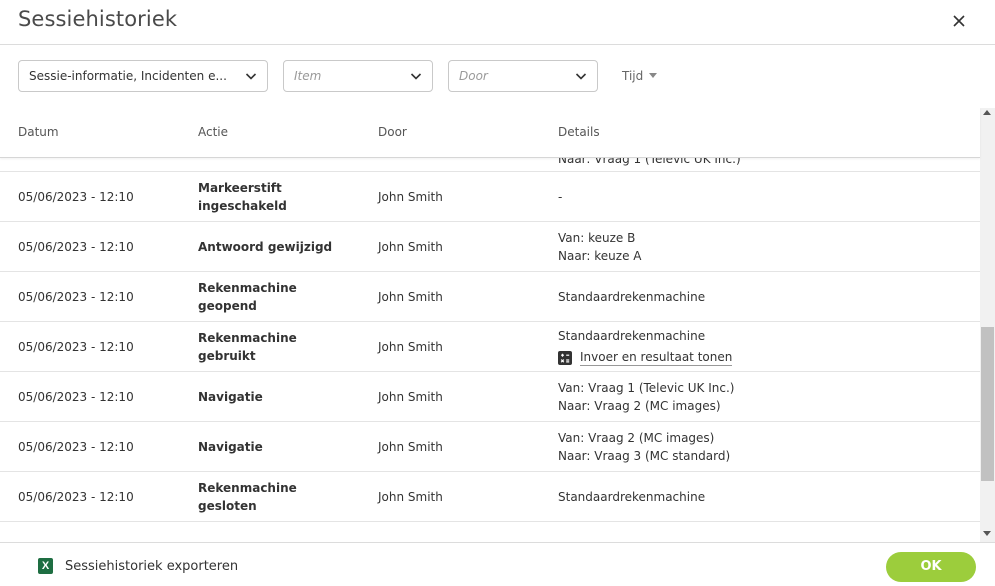 Image resolution: width=995 pixels, height=586 pixels. Describe the element at coordinates (597, 238) in the screenshot. I see `detail-line: Van: keuze B` at that location.